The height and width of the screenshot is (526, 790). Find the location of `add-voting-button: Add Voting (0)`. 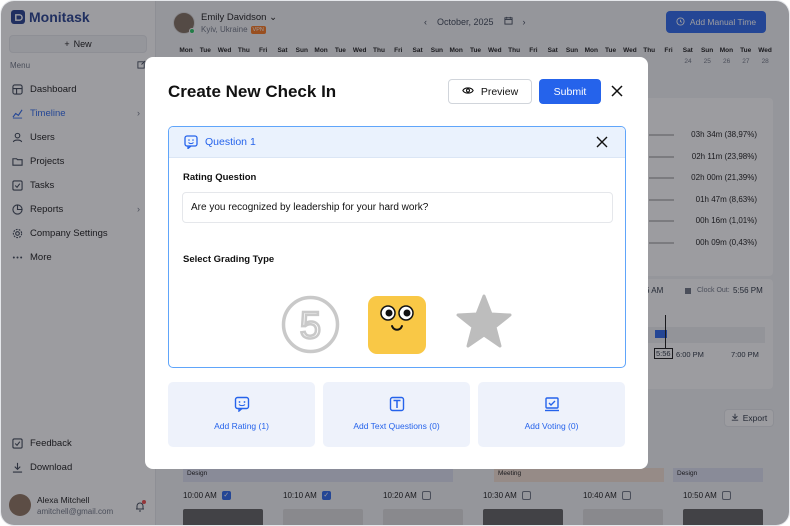

add-voting-button: Add Voting (0) is located at coordinates (551, 414).